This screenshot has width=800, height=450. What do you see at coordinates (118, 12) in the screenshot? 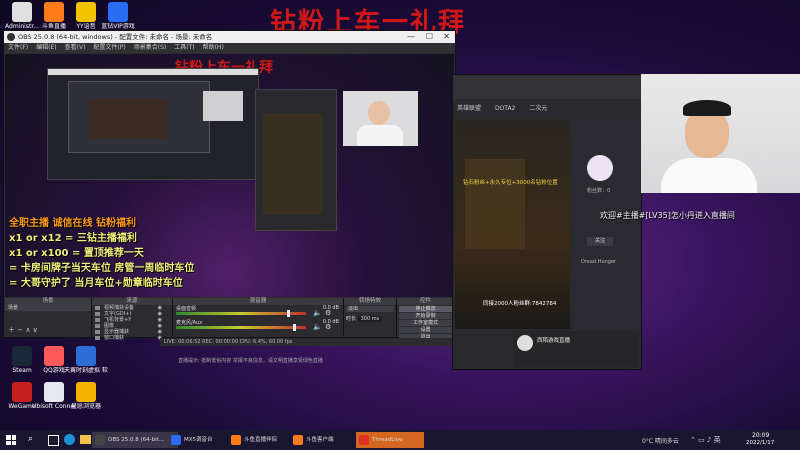
I see `vip-icon` at bounding box center [118, 12].